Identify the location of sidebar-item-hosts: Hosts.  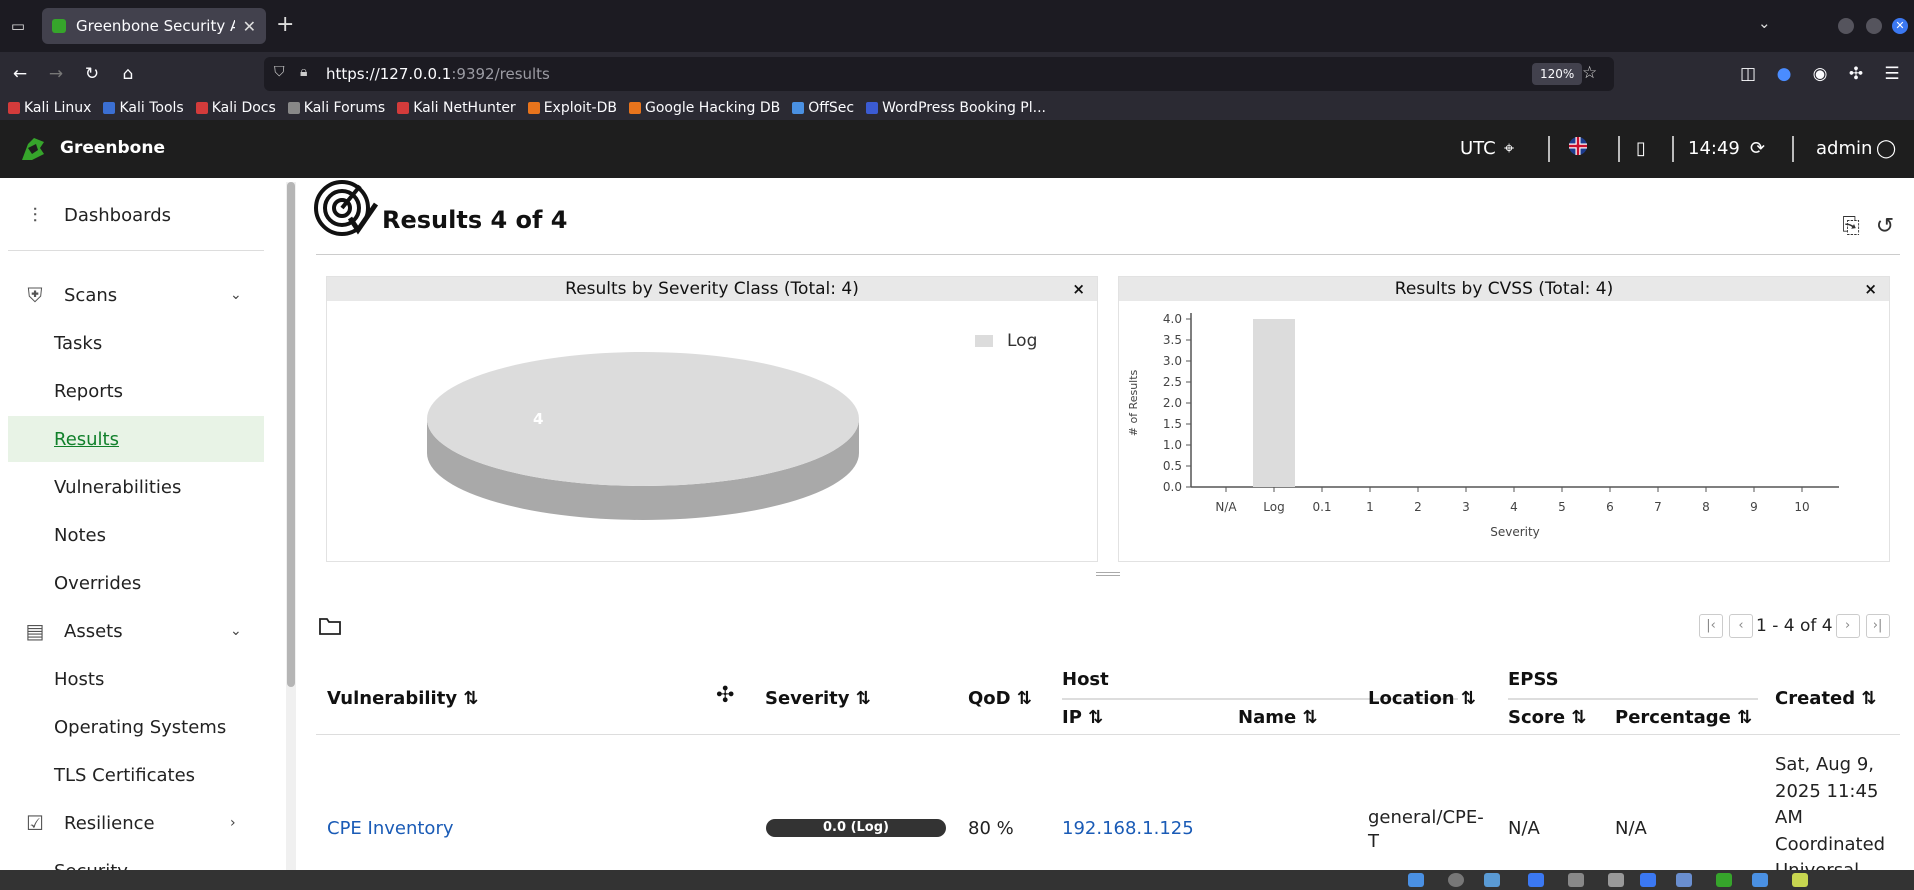
(136, 679).